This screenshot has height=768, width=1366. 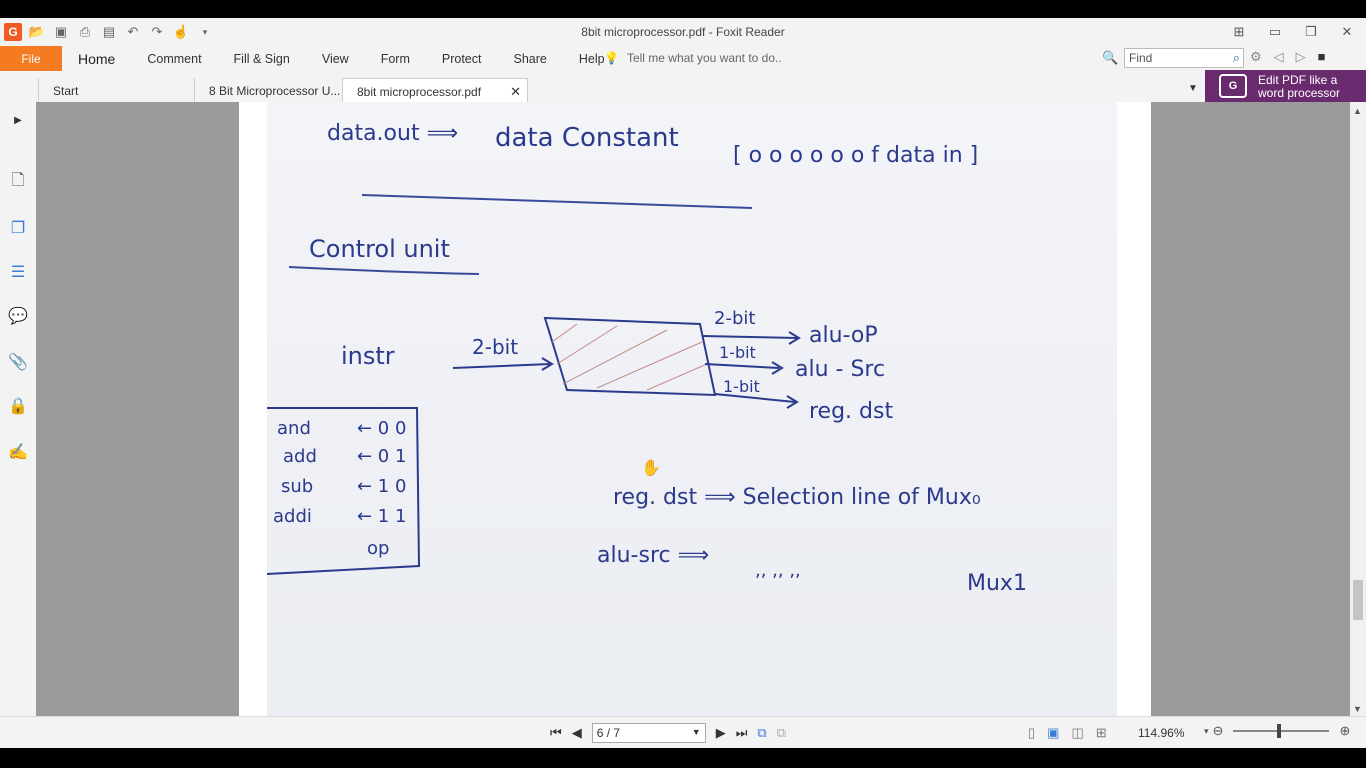 What do you see at coordinates (18, 452) in the screenshot?
I see `signature-icon: ✍` at bounding box center [18, 452].